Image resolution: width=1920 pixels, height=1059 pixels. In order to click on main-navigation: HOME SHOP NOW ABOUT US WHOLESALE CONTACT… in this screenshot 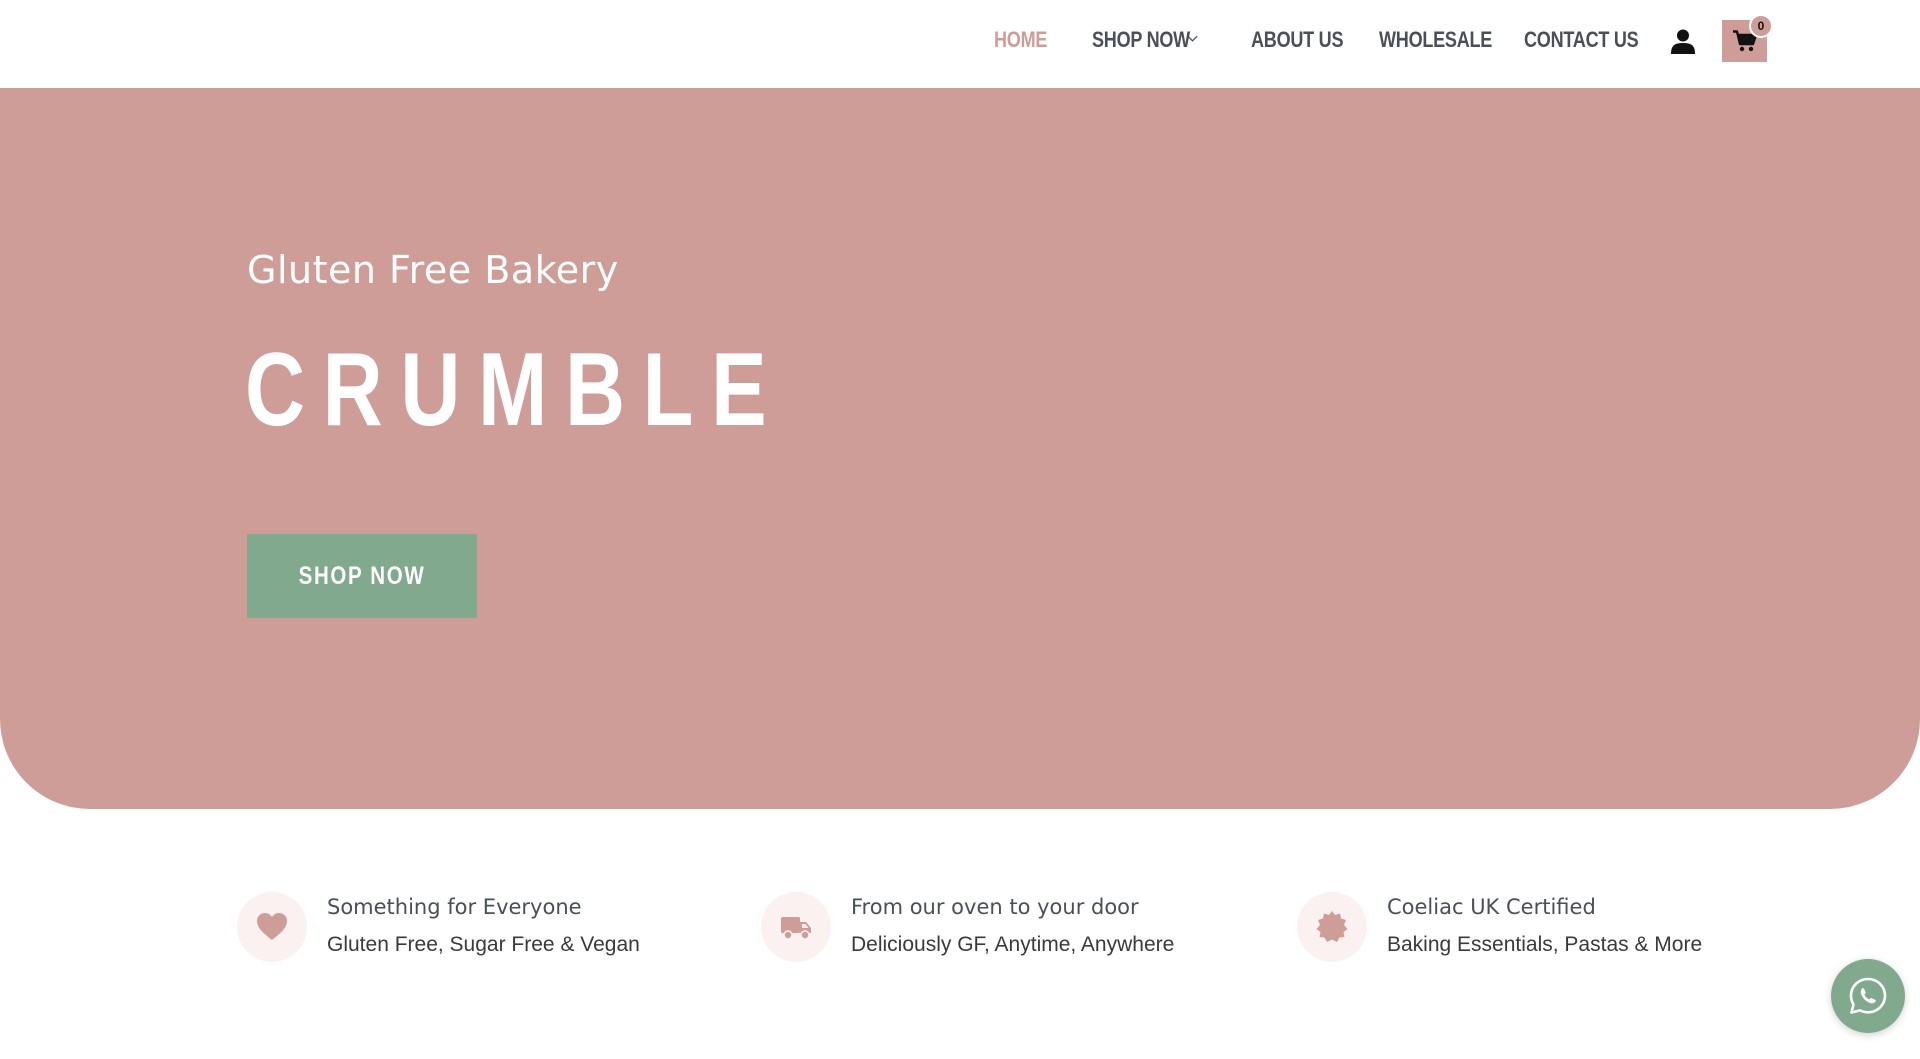, I will do `click(960, 41)`.